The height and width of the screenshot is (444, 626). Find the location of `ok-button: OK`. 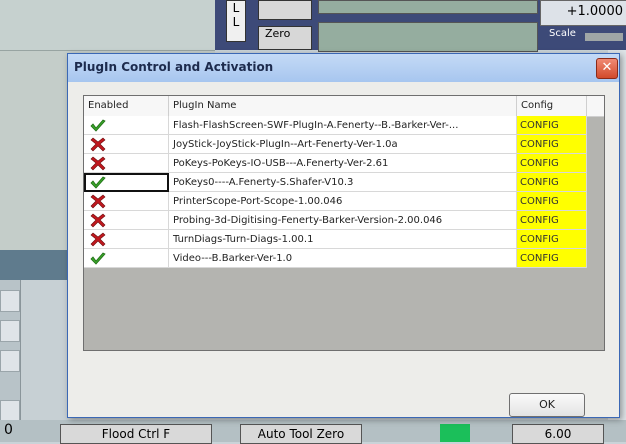

ok-button: OK is located at coordinates (547, 405).